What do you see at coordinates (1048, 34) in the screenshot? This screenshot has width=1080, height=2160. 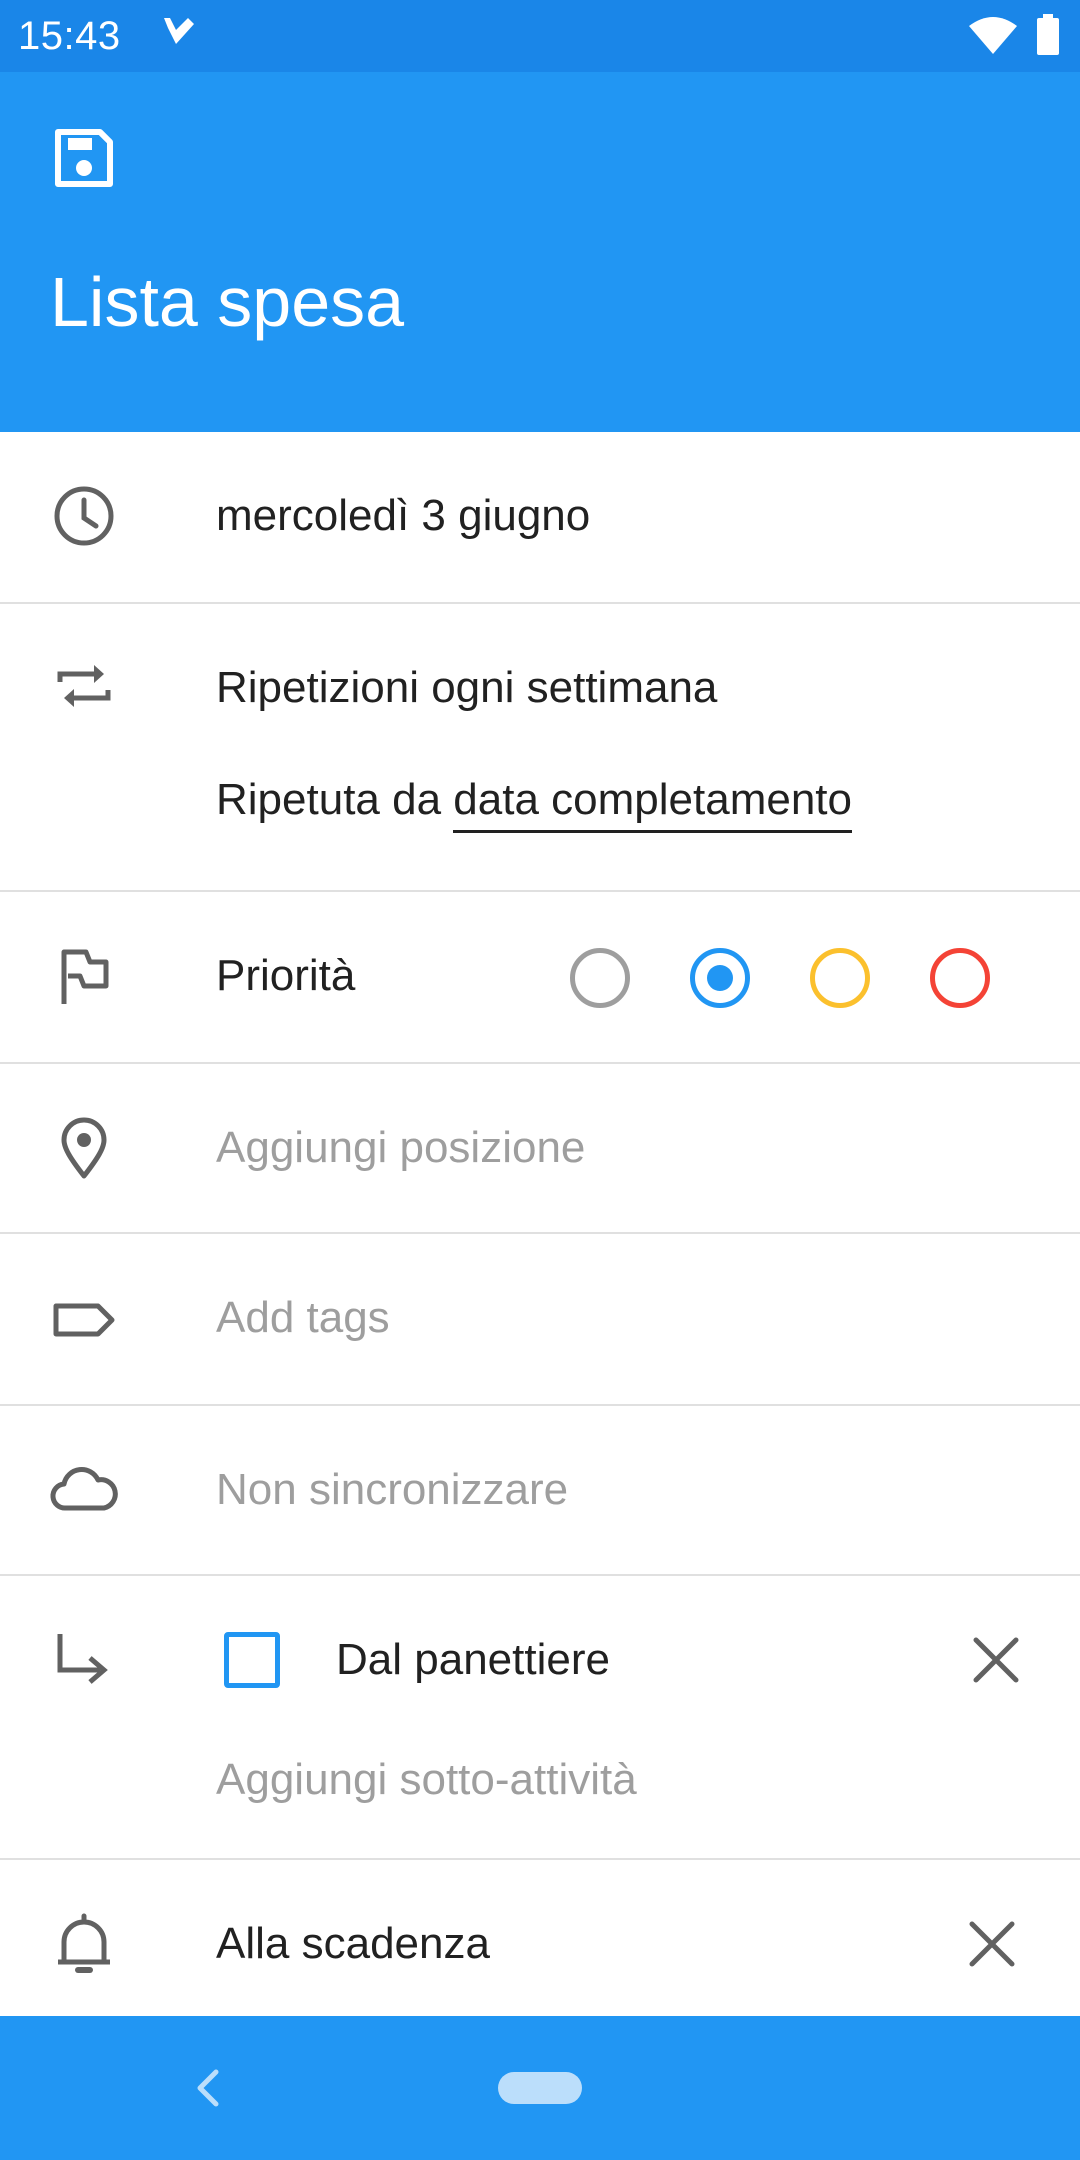 I see `battery-icon` at bounding box center [1048, 34].